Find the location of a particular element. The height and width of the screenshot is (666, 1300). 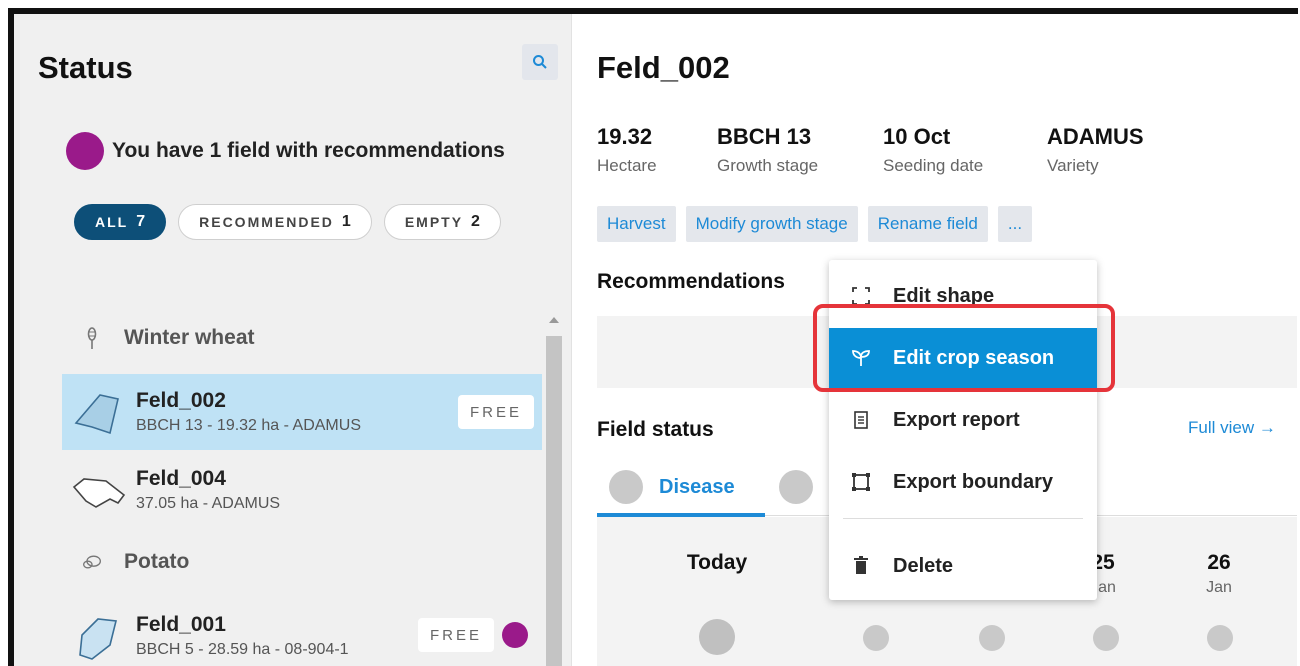

stat-seeding-date: 10 Oct Seeding date is located at coordinates (965, 150).